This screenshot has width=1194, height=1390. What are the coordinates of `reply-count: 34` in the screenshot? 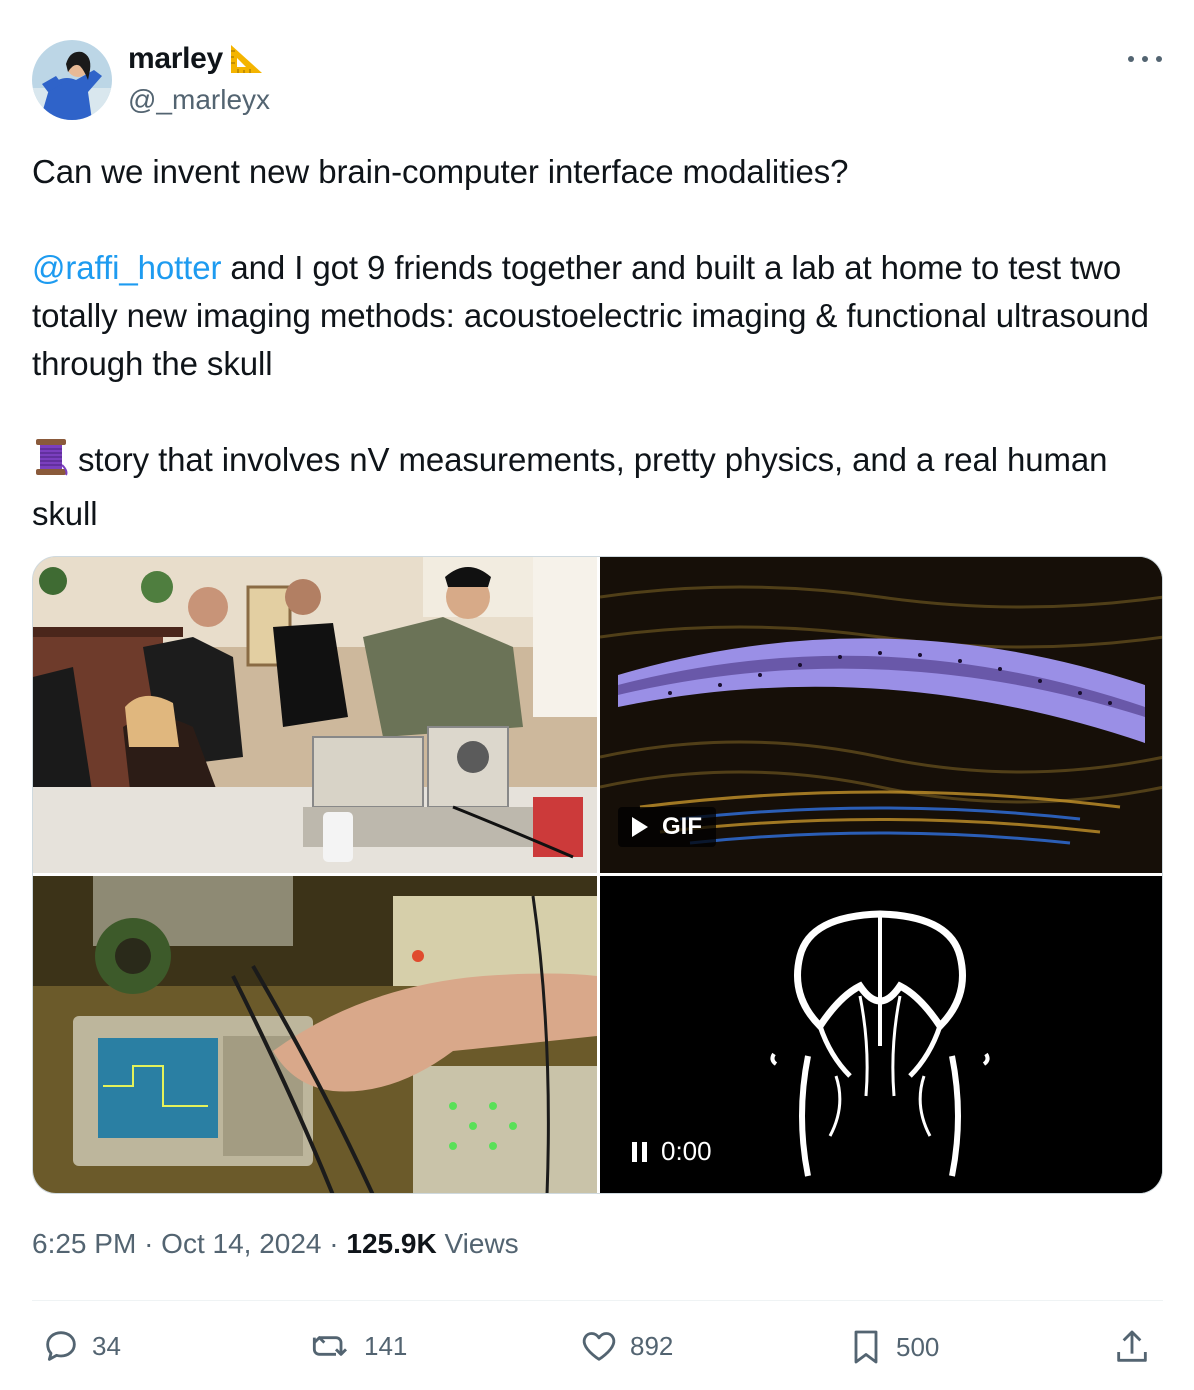 It's located at (106, 1345).